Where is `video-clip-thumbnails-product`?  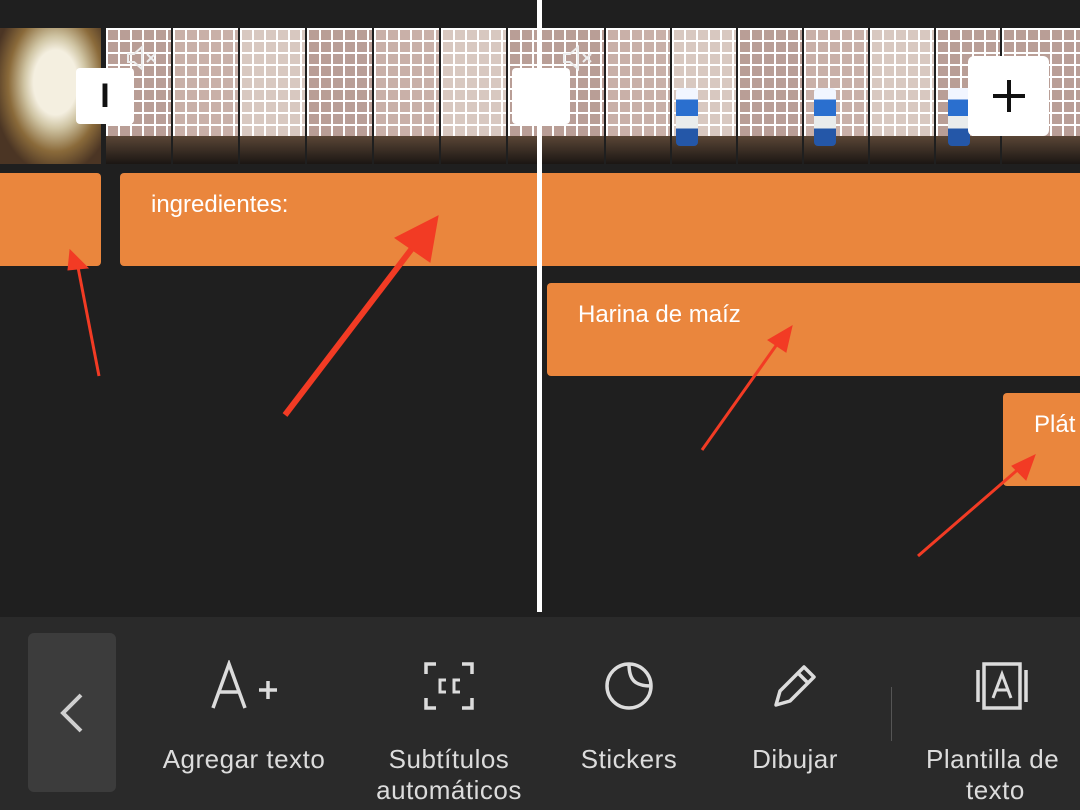 video-clip-thumbnails-product is located at coordinates (770, 96).